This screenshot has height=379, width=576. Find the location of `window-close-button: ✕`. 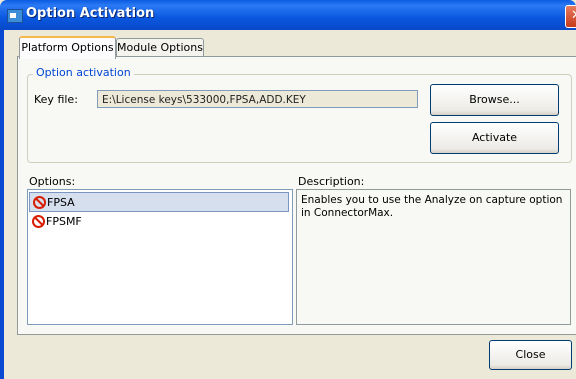

window-close-button: ✕ is located at coordinates (570, 16).